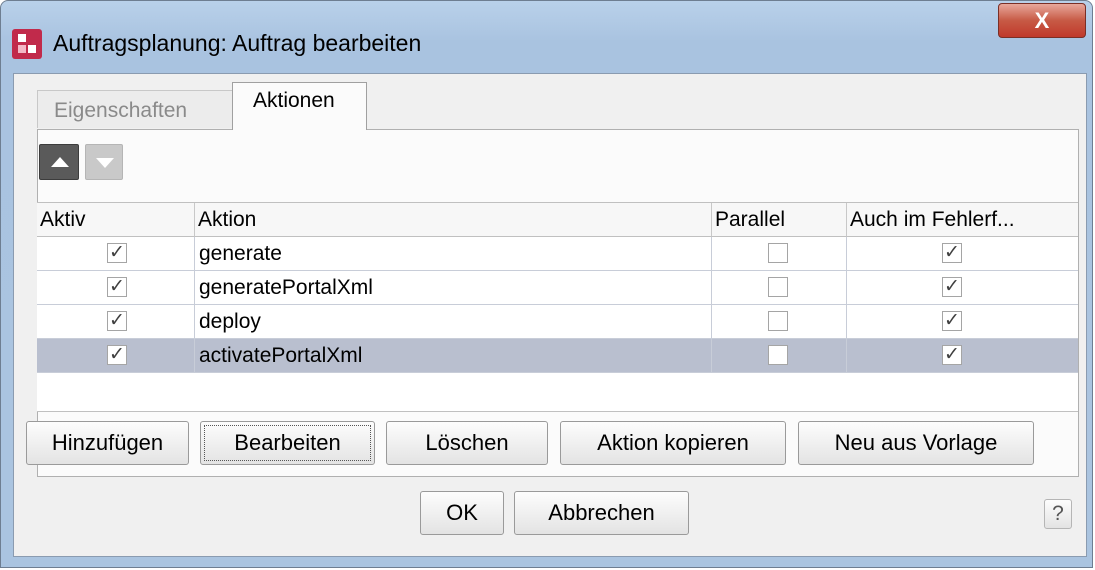 The image size is (1095, 570). Describe the element at coordinates (107, 443) in the screenshot. I see `add-button: Hinzufügen` at that location.